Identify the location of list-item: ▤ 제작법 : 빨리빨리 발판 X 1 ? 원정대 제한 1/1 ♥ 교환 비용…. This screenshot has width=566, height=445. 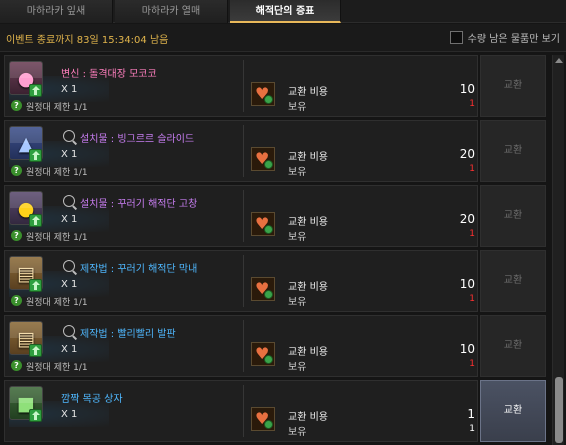
(276, 346).